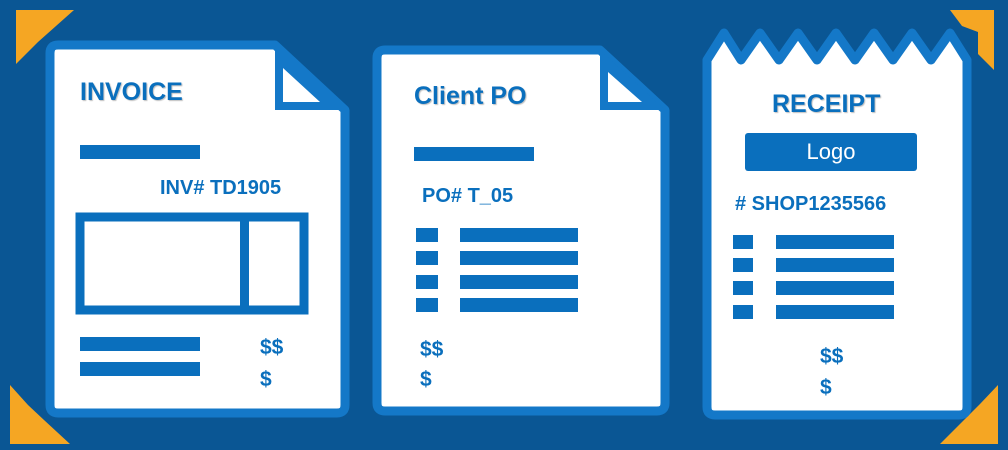  I want to click on invoice-number: INV# TD1905, so click(221, 188).